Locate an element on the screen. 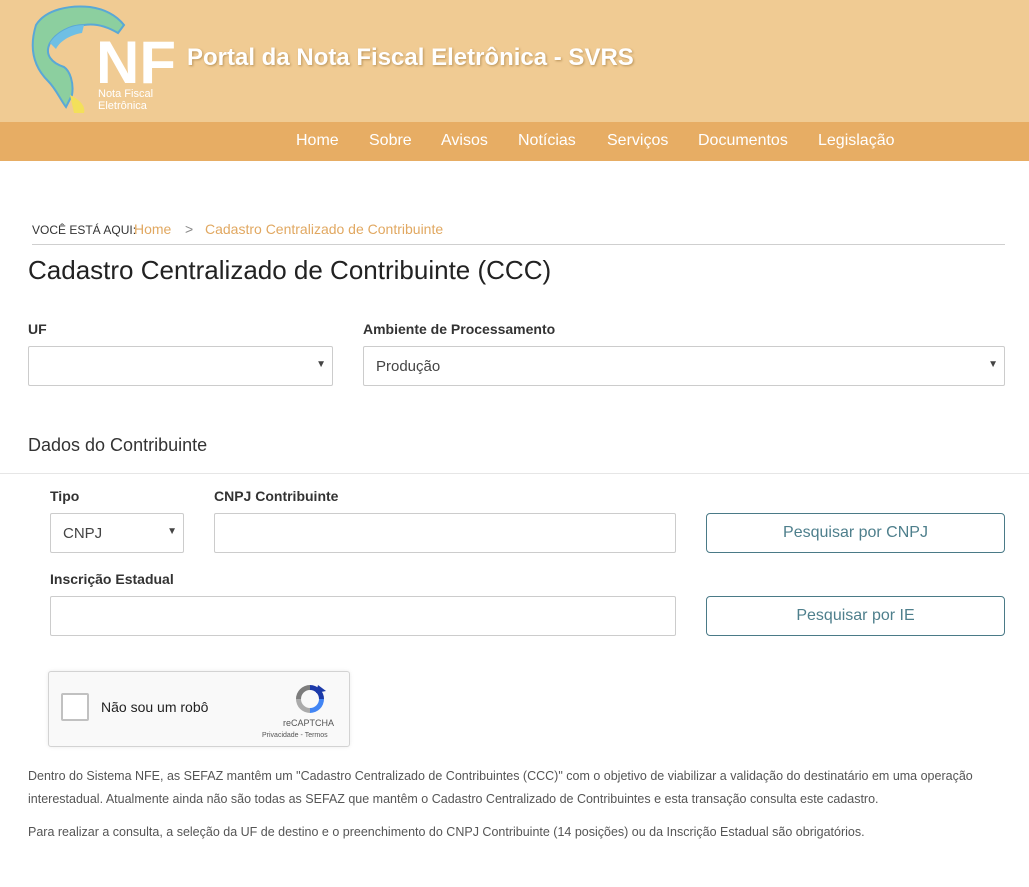 This screenshot has height=887, width=1029. breadcrumb-current-link: Cadastro Centralizado de Contribuinte is located at coordinates (324, 229).